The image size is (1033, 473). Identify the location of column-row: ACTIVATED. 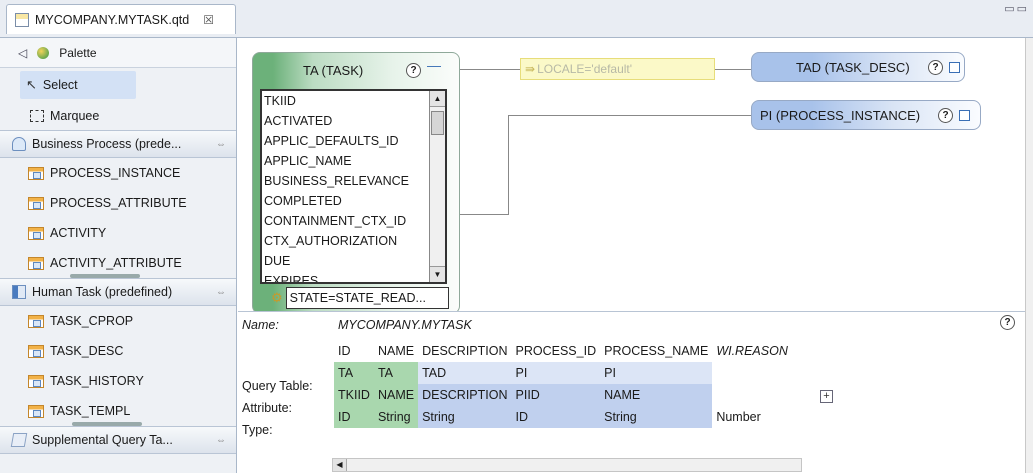
(353, 121).